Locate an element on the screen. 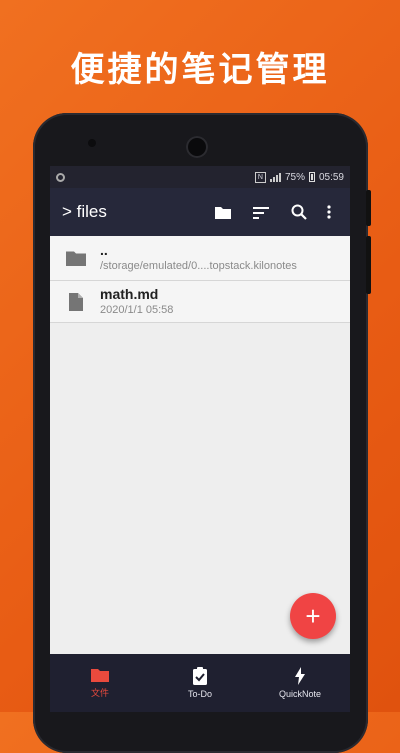 This screenshot has width=400, height=753. file-name: .. is located at coordinates (104, 250).